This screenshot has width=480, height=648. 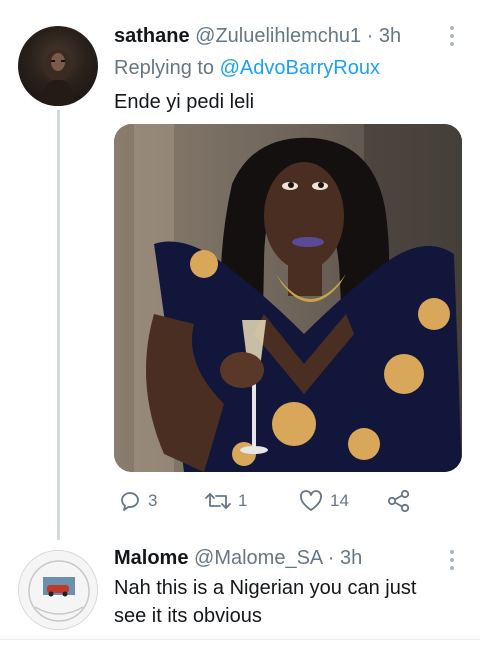 I want to click on author-name: sathane, so click(x=152, y=36).